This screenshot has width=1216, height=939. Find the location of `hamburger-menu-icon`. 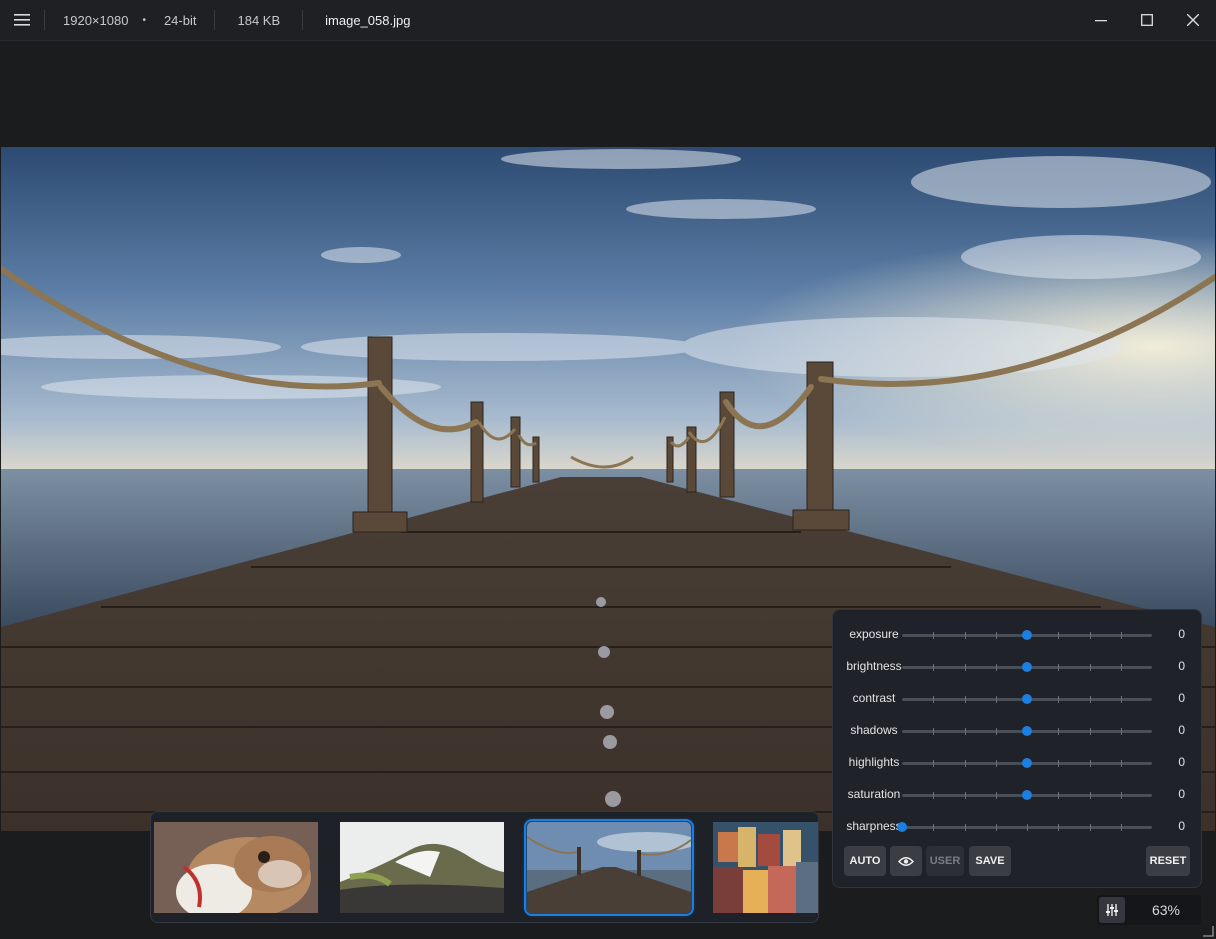

hamburger-menu-icon is located at coordinates (22, 20).